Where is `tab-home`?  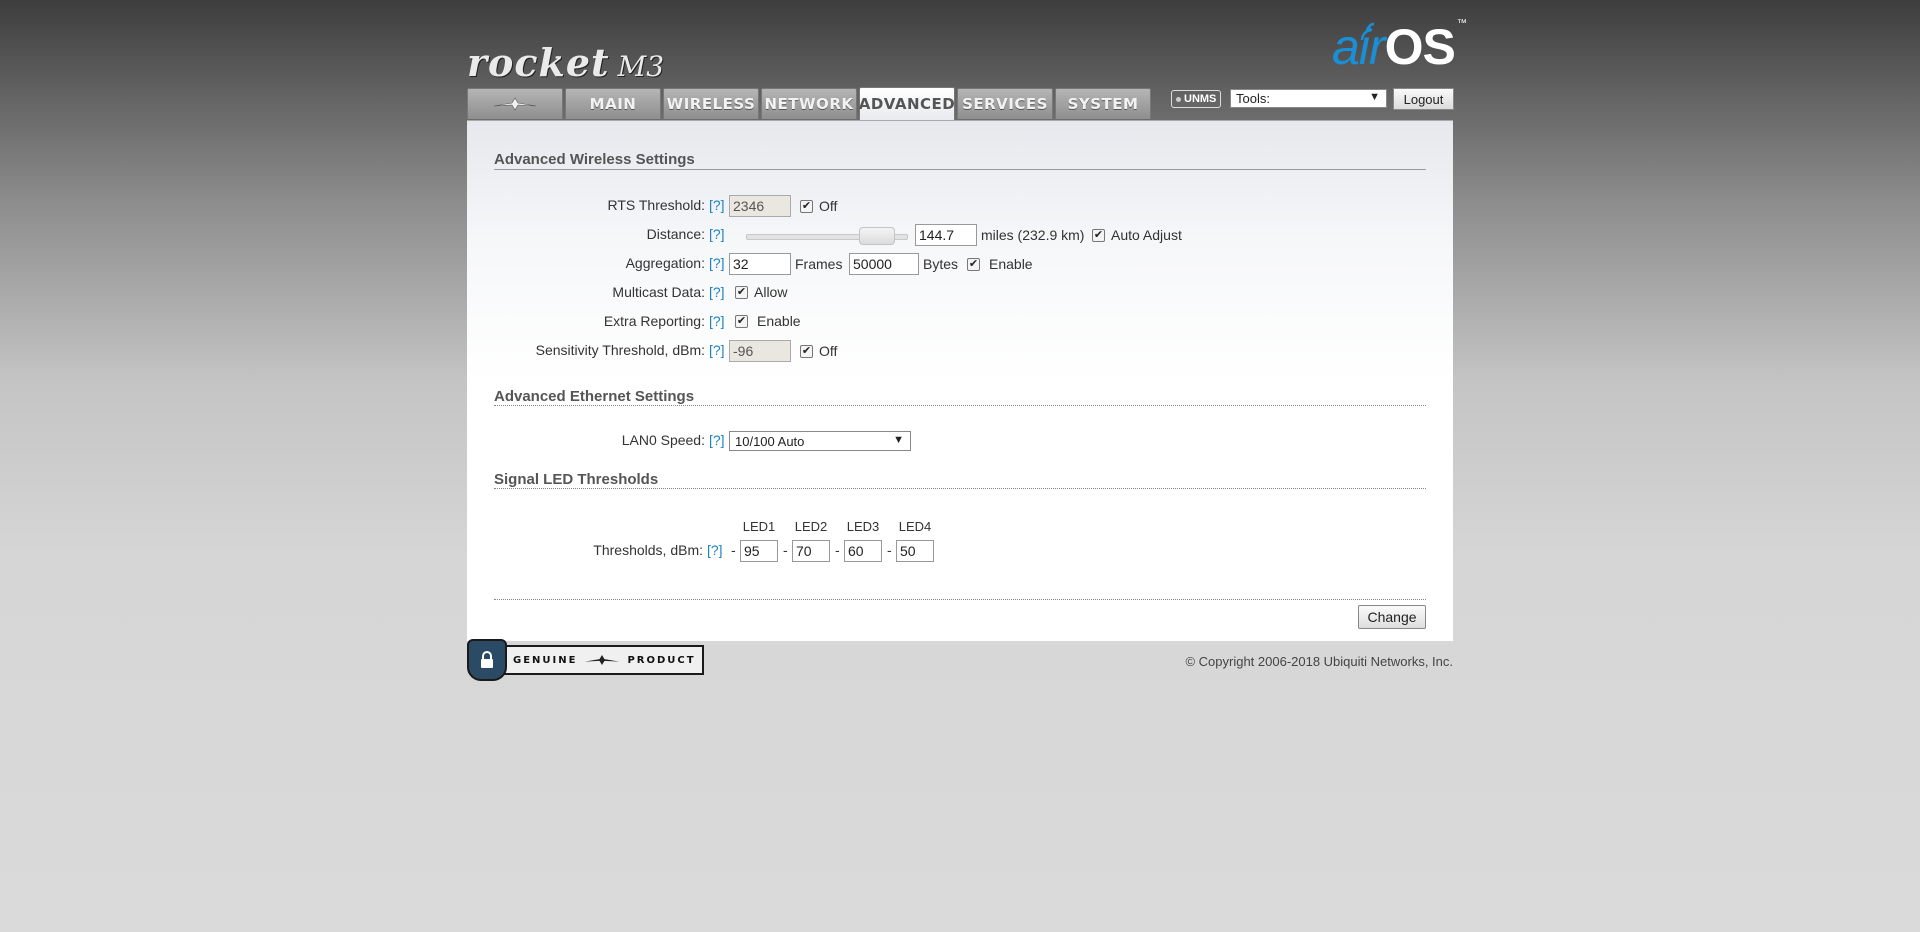 tab-home is located at coordinates (515, 103).